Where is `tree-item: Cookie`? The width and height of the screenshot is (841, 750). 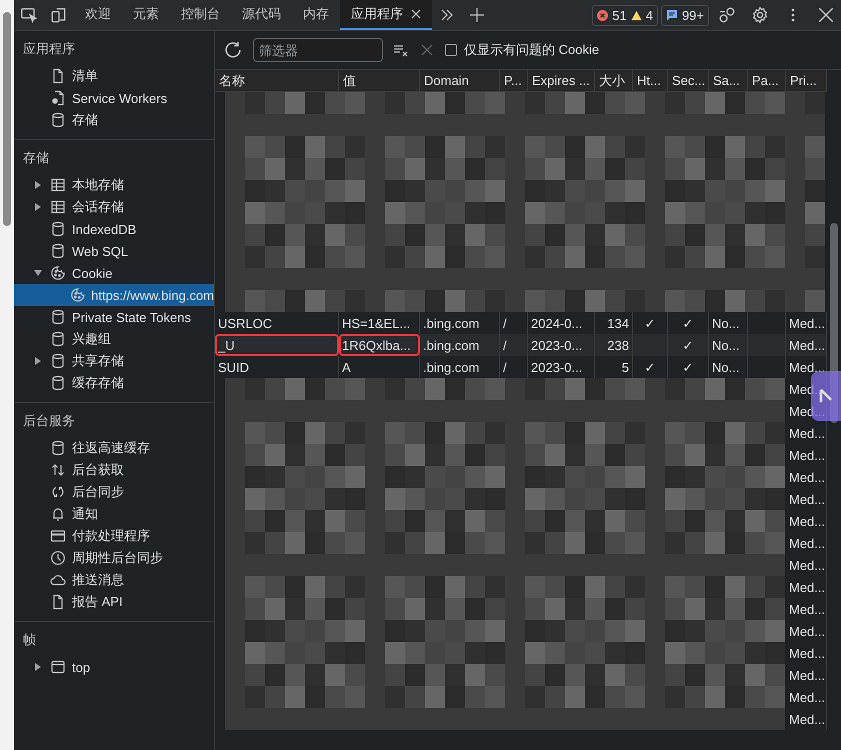 tree-item: Cookie is located at coordinates (114, 273).